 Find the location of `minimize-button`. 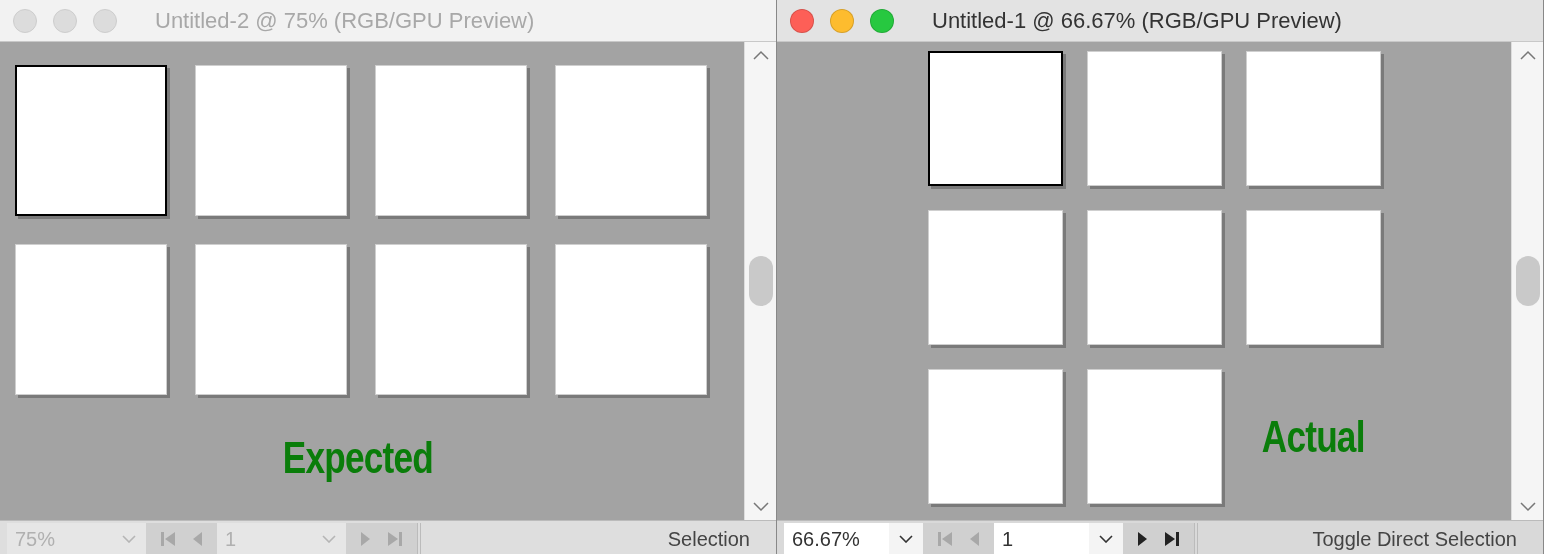

minimize-button is located at coordinates (65, 20).